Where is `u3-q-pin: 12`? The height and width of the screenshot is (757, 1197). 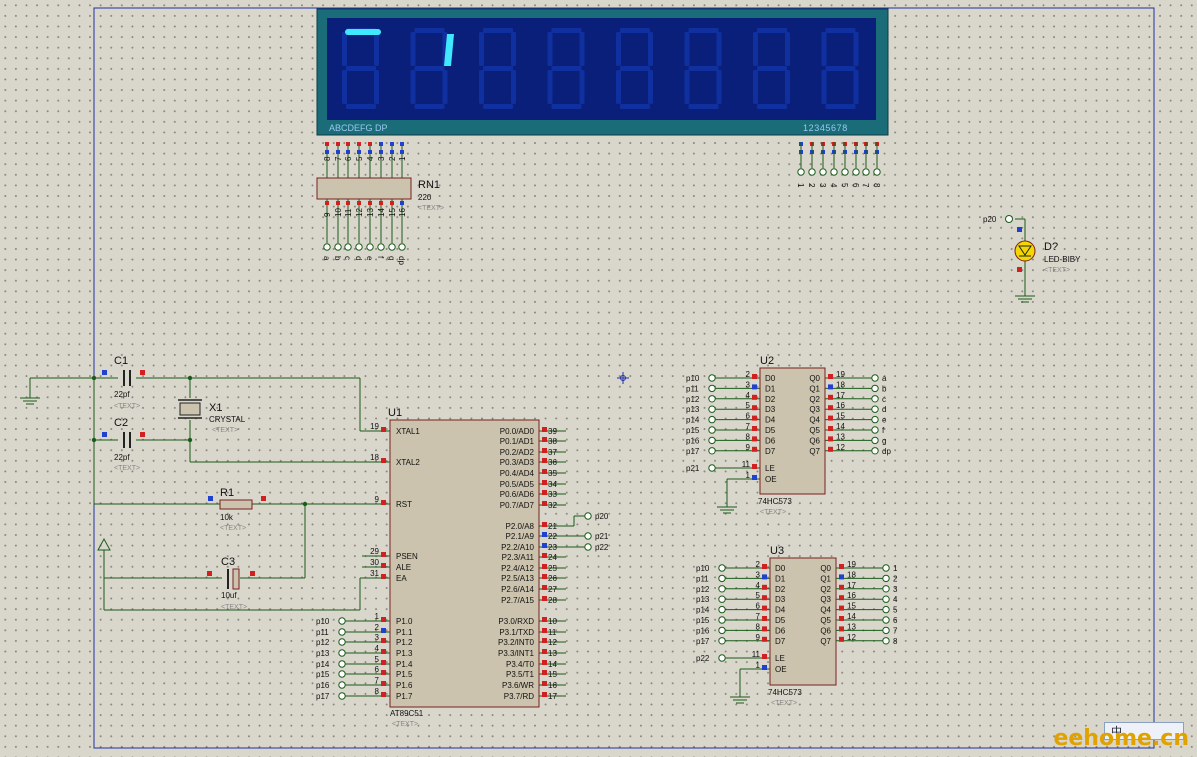 u3-q-pin: 12 is located at coordinates (851, 637).